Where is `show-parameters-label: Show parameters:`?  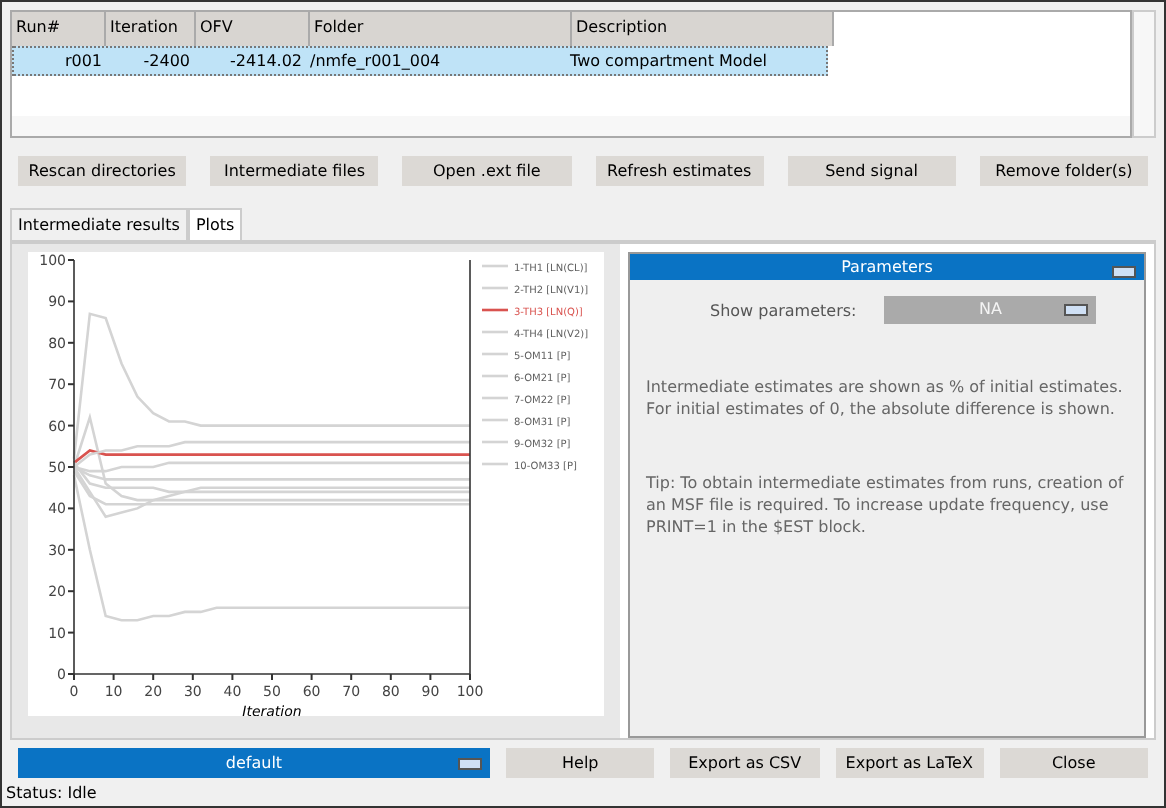
show-parameters-label: Show parameters: is located at coordinates (783, 310).